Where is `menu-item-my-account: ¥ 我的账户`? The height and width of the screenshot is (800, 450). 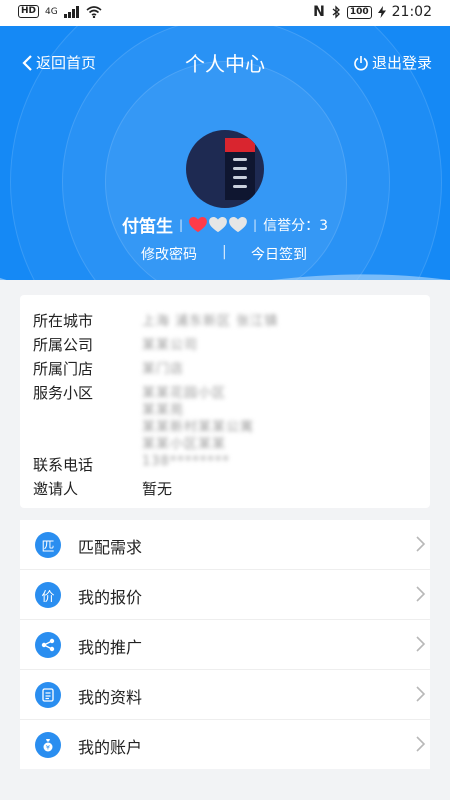
menu-item-my-account: ¥ 我的账户 is located at coordinates (225, 744).